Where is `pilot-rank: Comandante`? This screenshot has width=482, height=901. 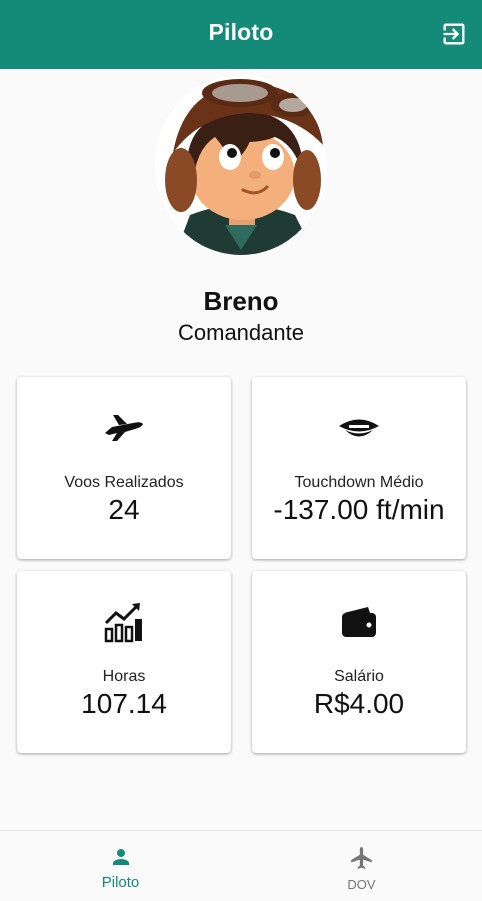 pilot-rank: Comandante is located at coordinates (241, 332).